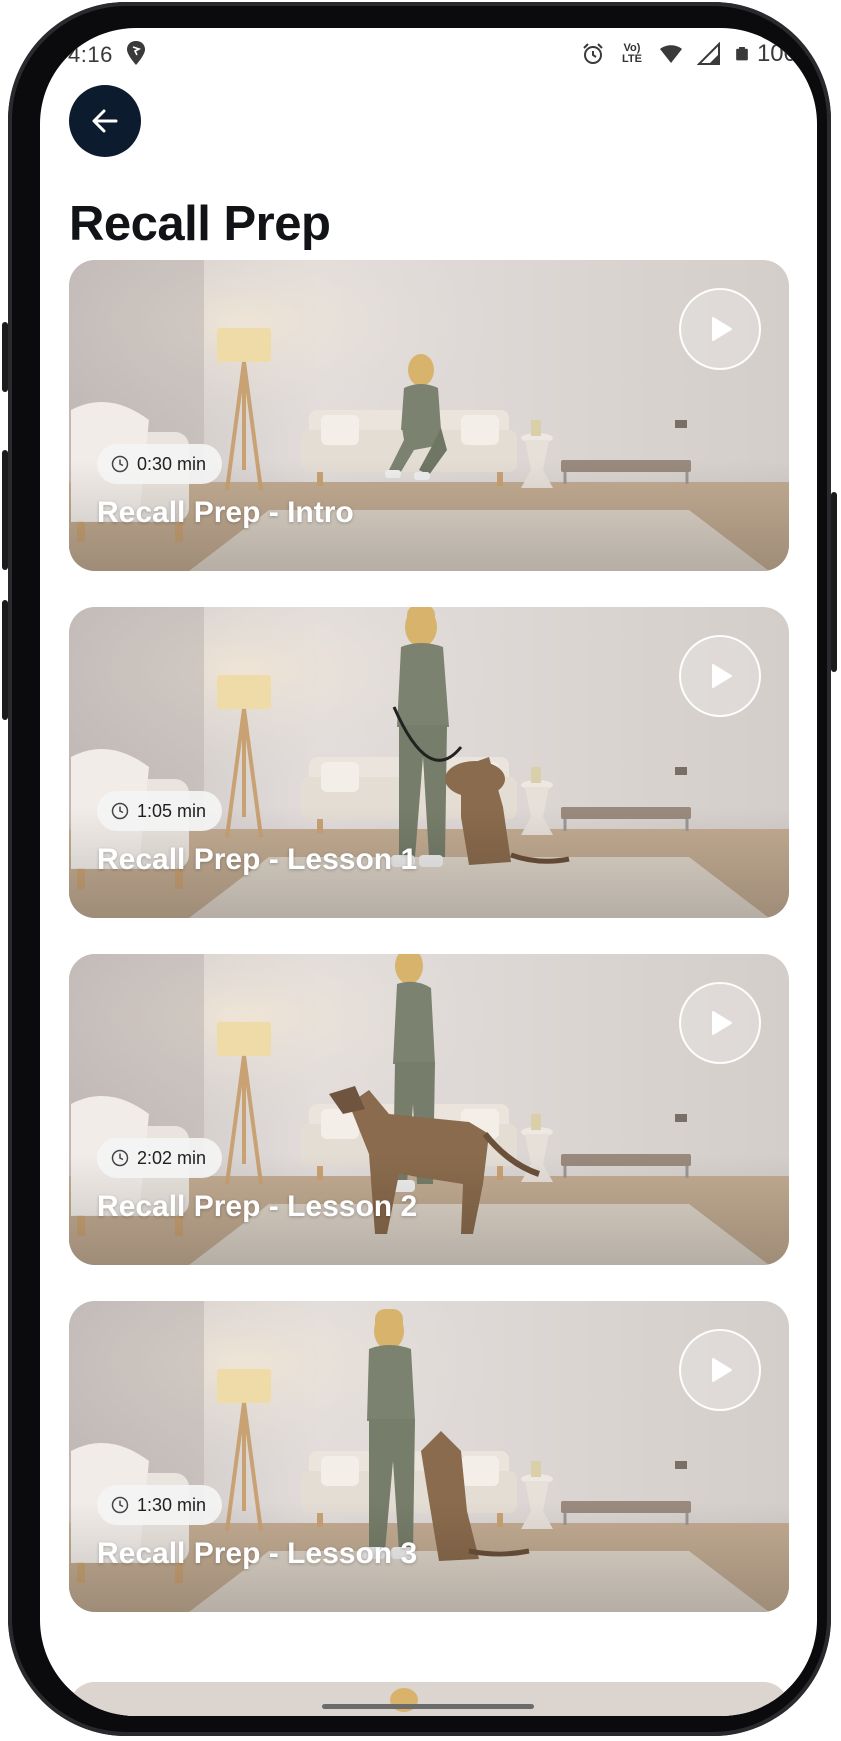 The height and width of the screenshot is (1741, 841). I want to click on duration-text: 1:30 min, so click(172, 1504).